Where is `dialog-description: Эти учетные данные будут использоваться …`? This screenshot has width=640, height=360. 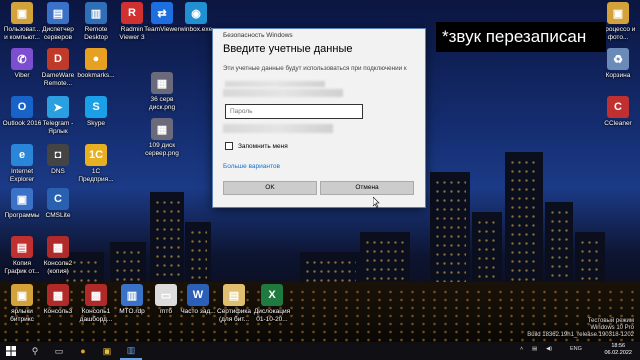 dialog-description: Эти учетные данные будут использоваться … is located at coordinates (315, 68).